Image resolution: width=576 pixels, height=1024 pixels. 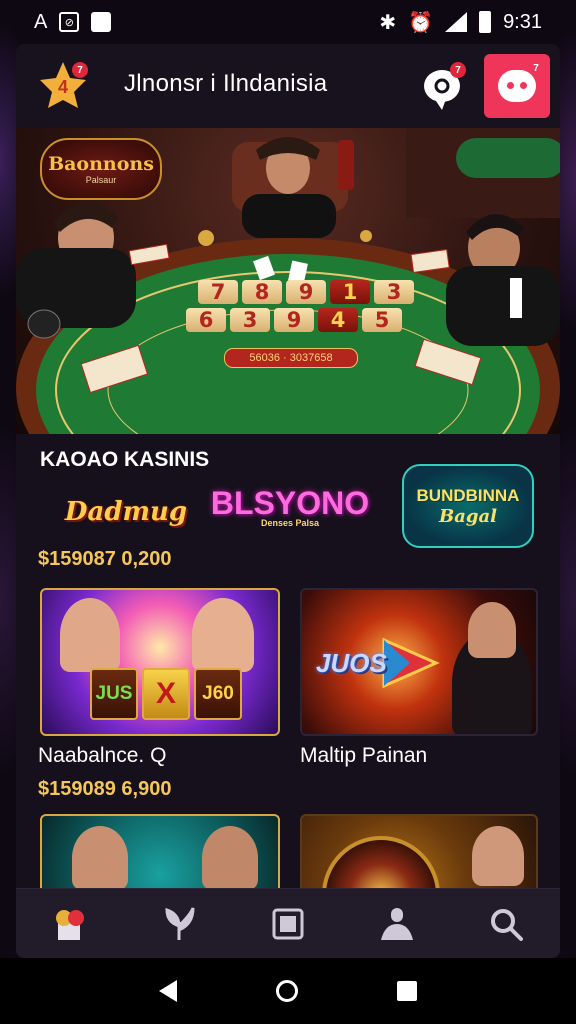 I want to click on wallet-icon, so click(x=288, y=924).